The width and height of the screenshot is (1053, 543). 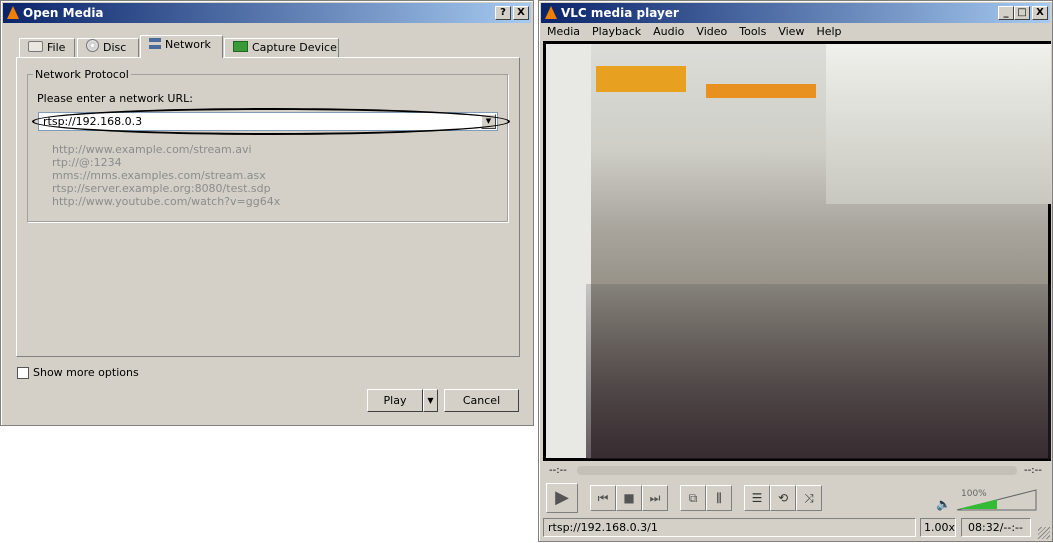 What do you see at coordinates (86, 372) in the screenshot?
I see `show-more-label: Show more options` at bounding box center [86, 372].